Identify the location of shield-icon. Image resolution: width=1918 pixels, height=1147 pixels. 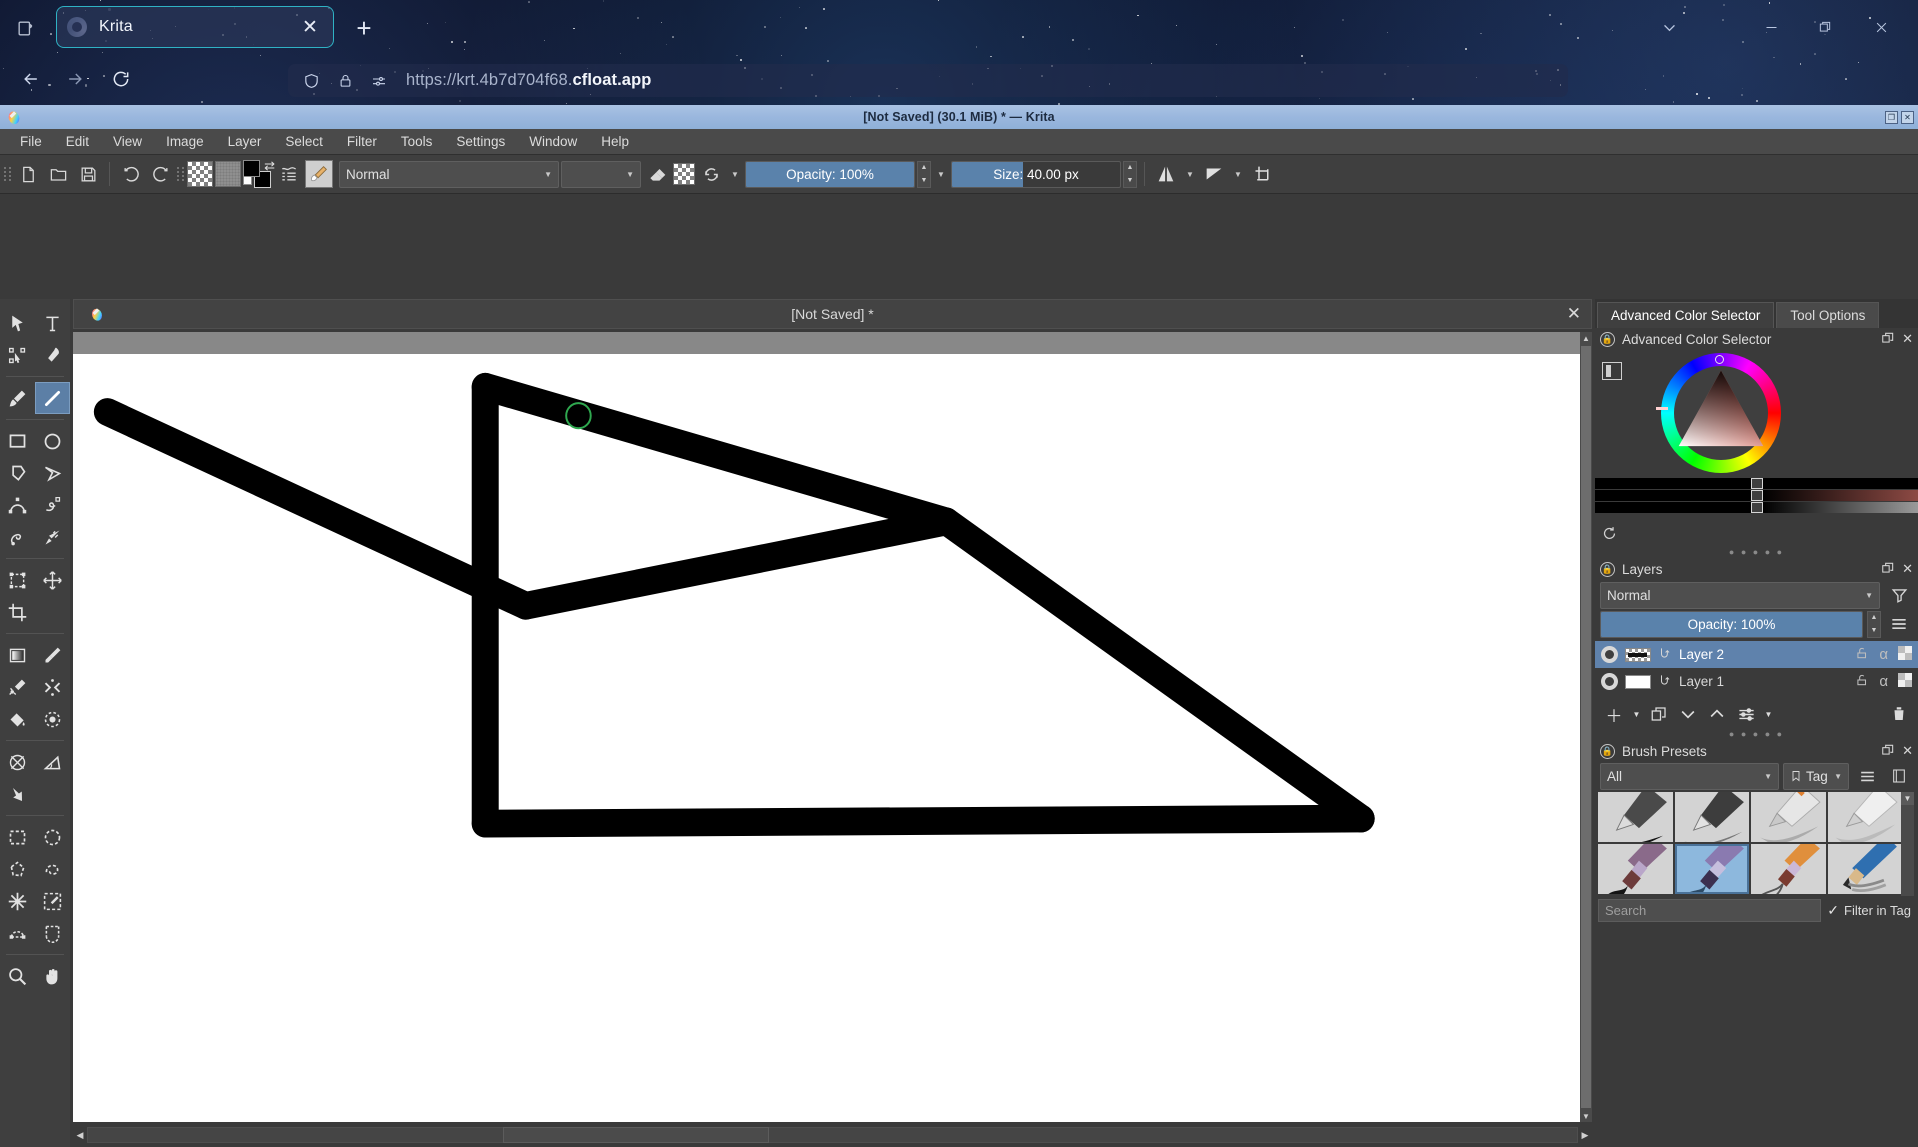
(311, 81).